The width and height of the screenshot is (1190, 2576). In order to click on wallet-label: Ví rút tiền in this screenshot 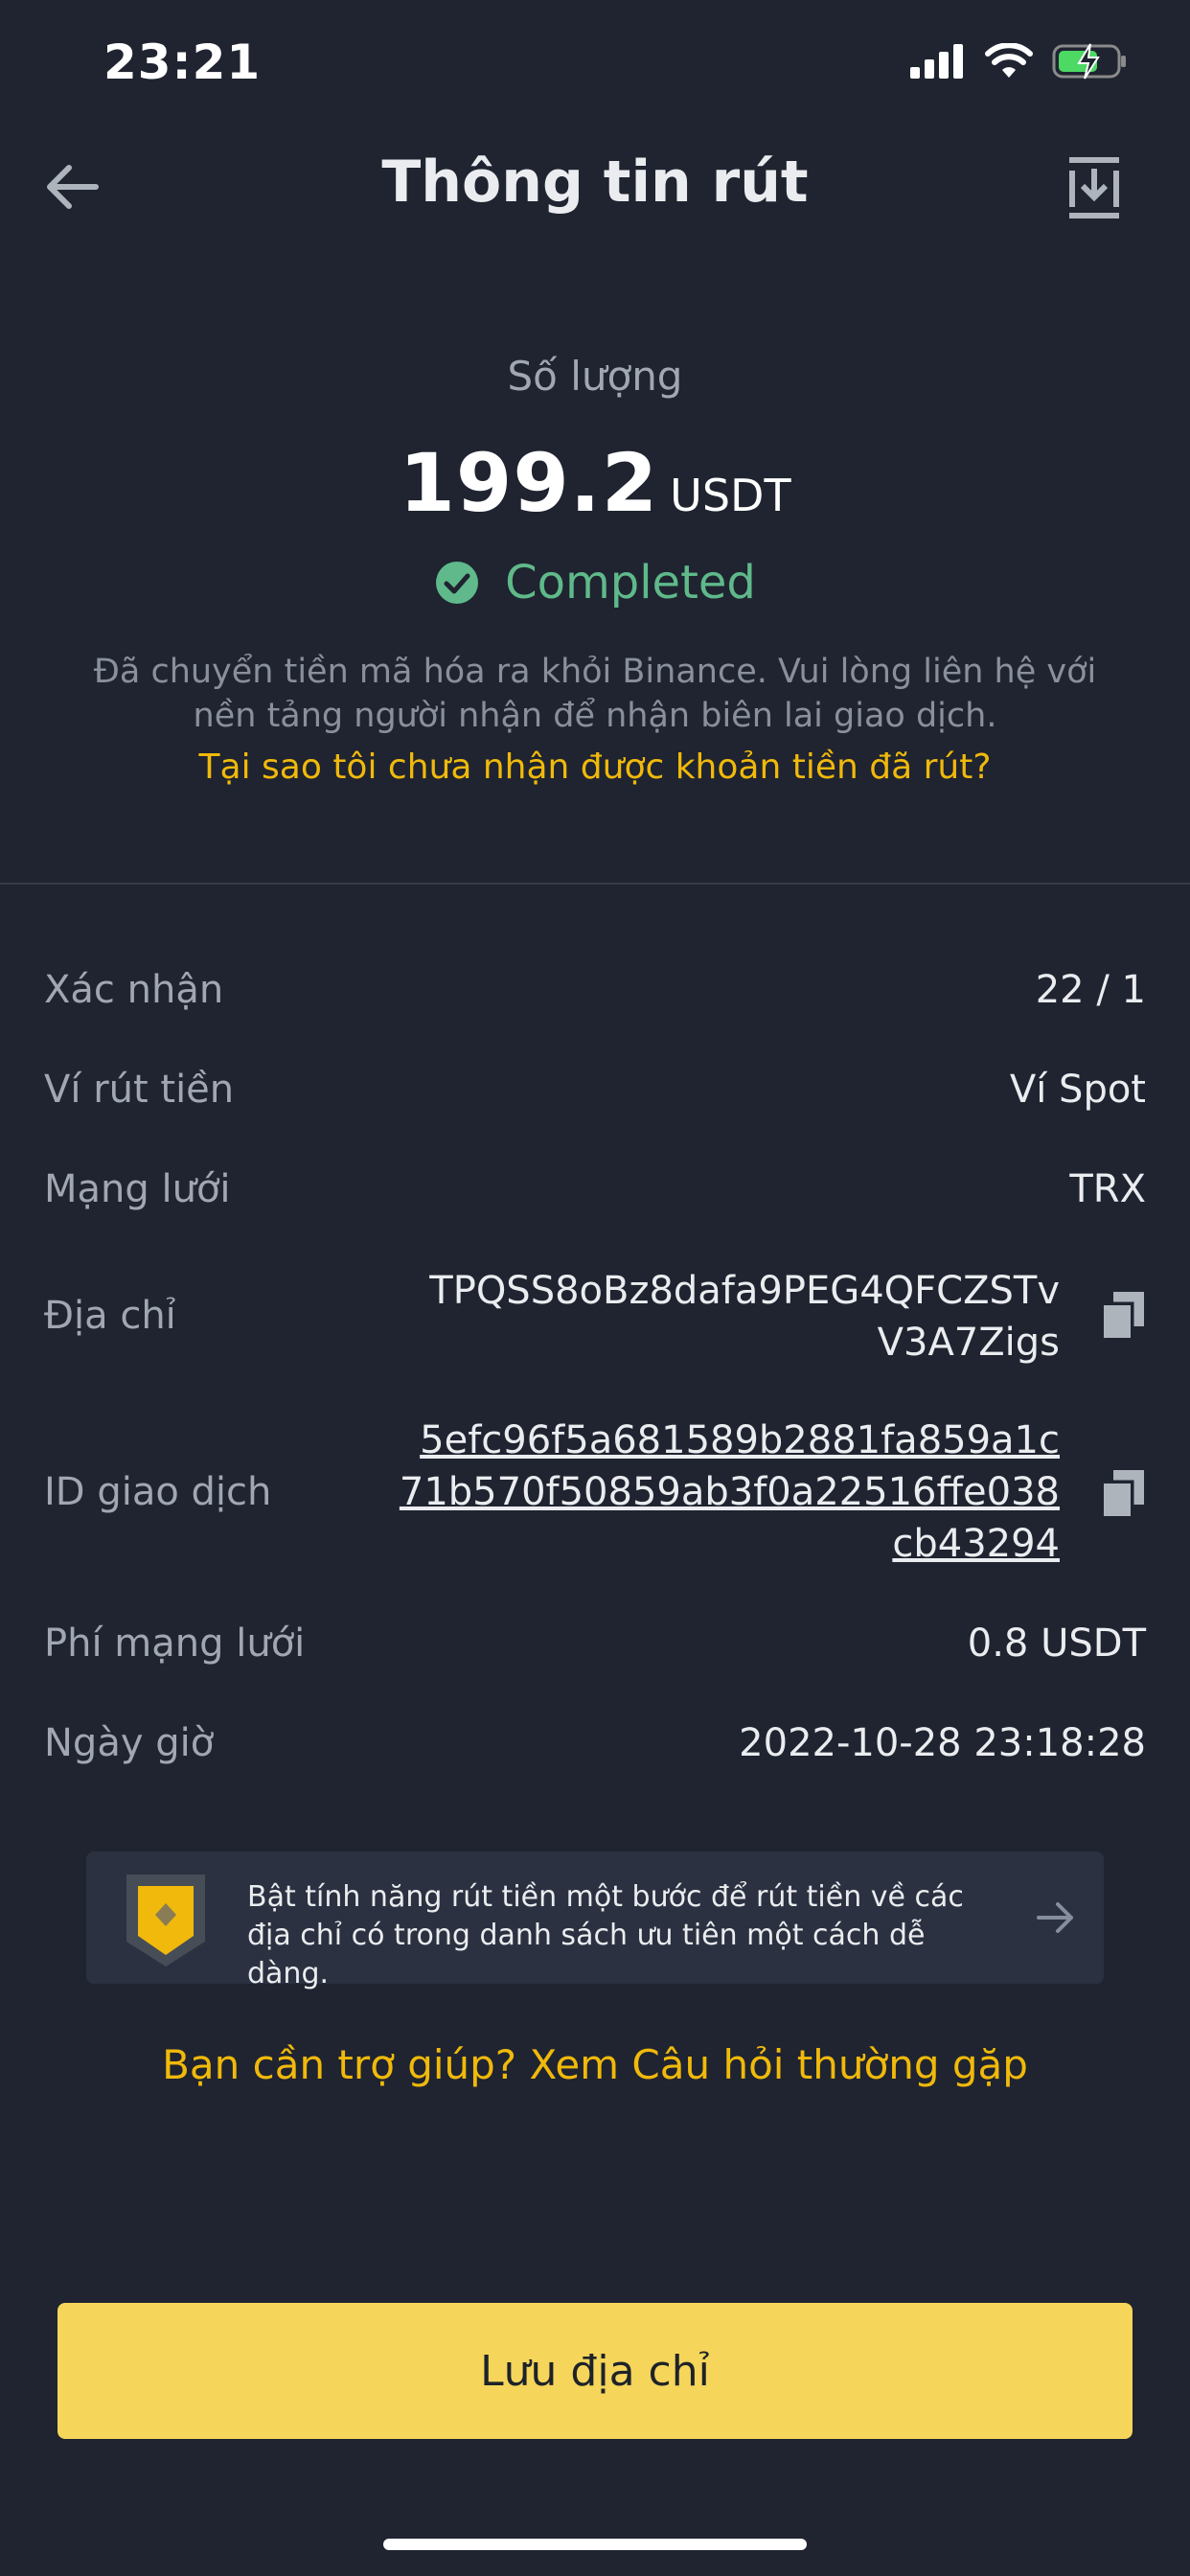, I will do `click(140, 1090)`.